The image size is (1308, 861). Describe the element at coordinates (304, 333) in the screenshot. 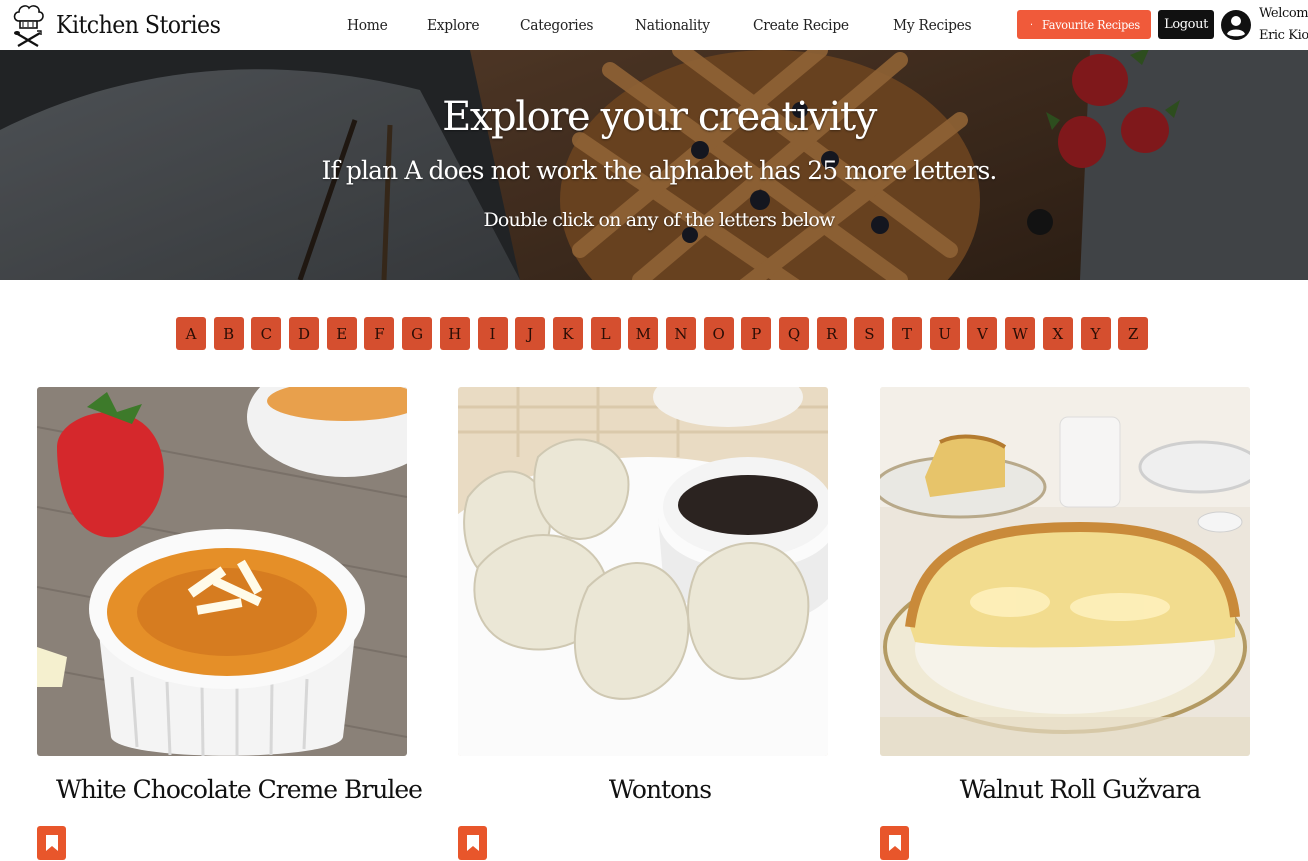

I see `letter-d-button: D` at that location.